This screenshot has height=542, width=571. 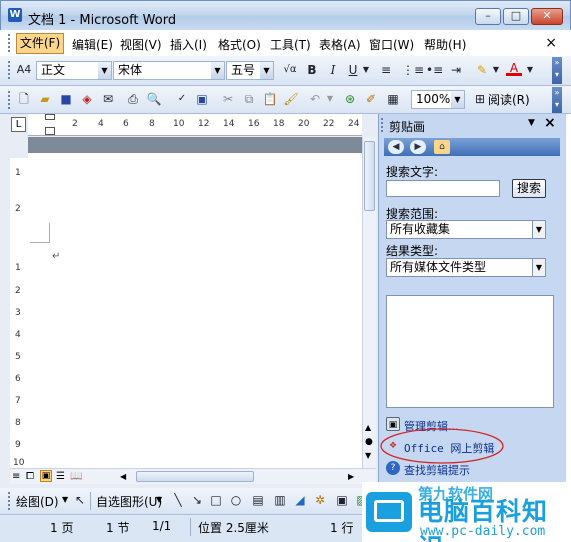 I want to click on print-preview-icon: 🔍, so click(x=154, y=99).